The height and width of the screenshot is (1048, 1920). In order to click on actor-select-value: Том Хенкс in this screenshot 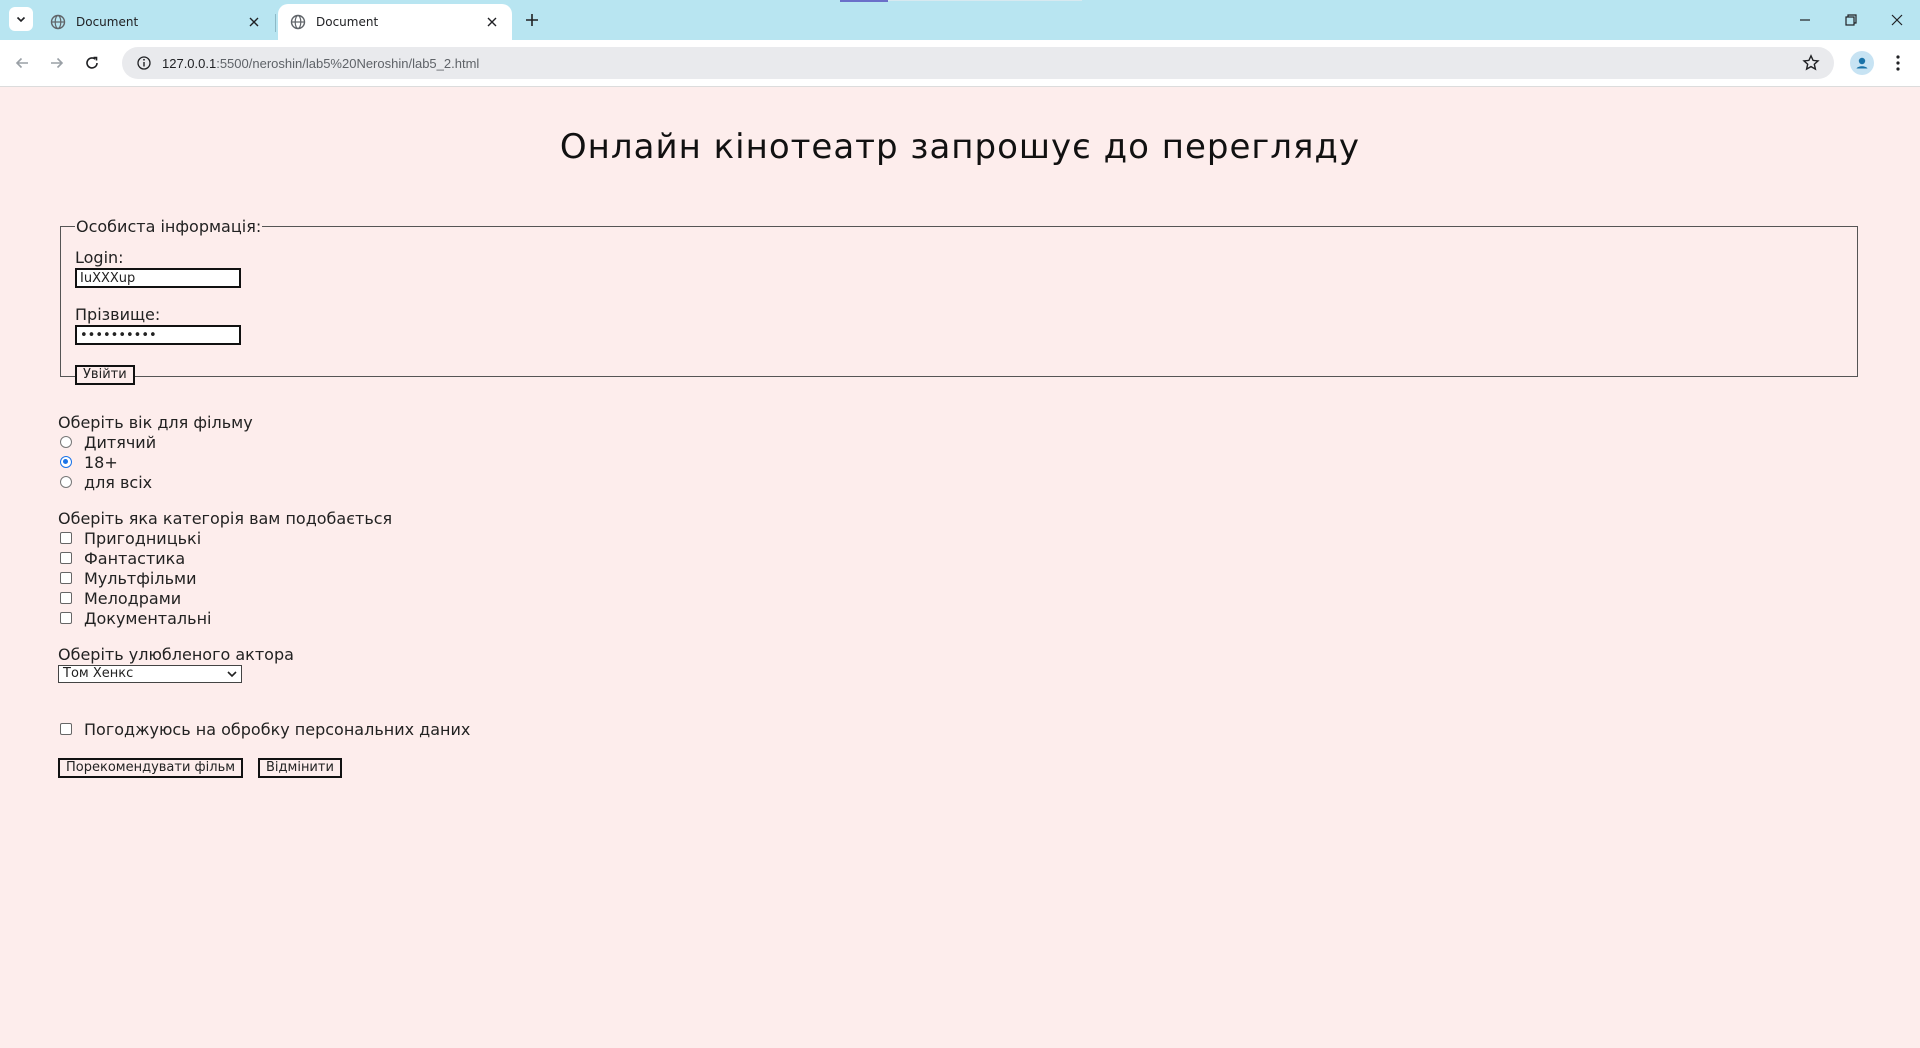, I will do `click(98, 673)`.